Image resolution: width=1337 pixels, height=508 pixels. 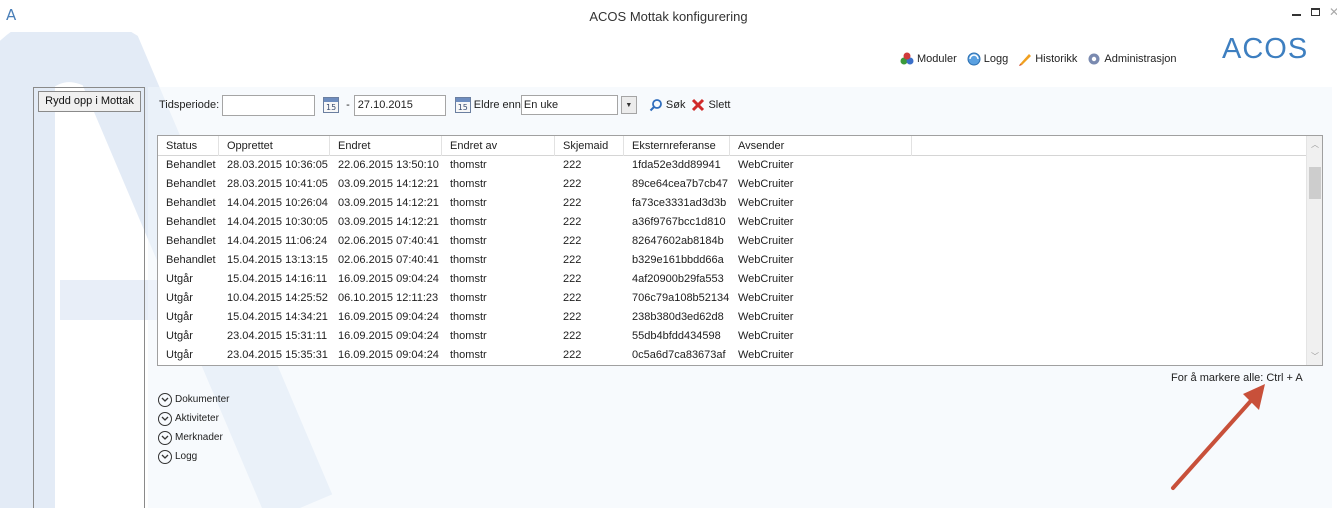 I want to click on column-header-skjemaid: Skjemaid, so click(x=589, y=146).